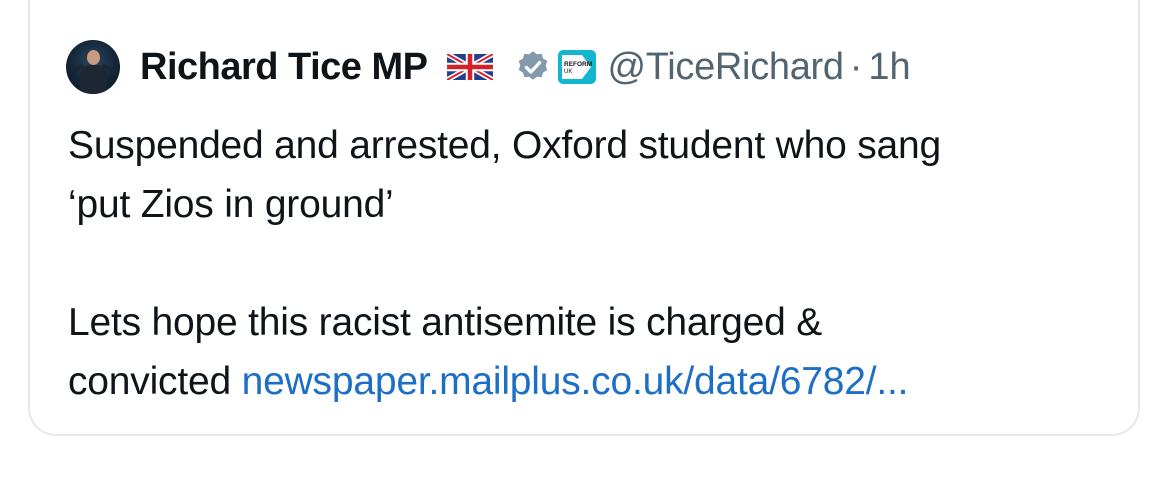 The image size is (1170, 490). I want to click on tweet-text-line: ‘put Zios in ground’, so click(231, 204).